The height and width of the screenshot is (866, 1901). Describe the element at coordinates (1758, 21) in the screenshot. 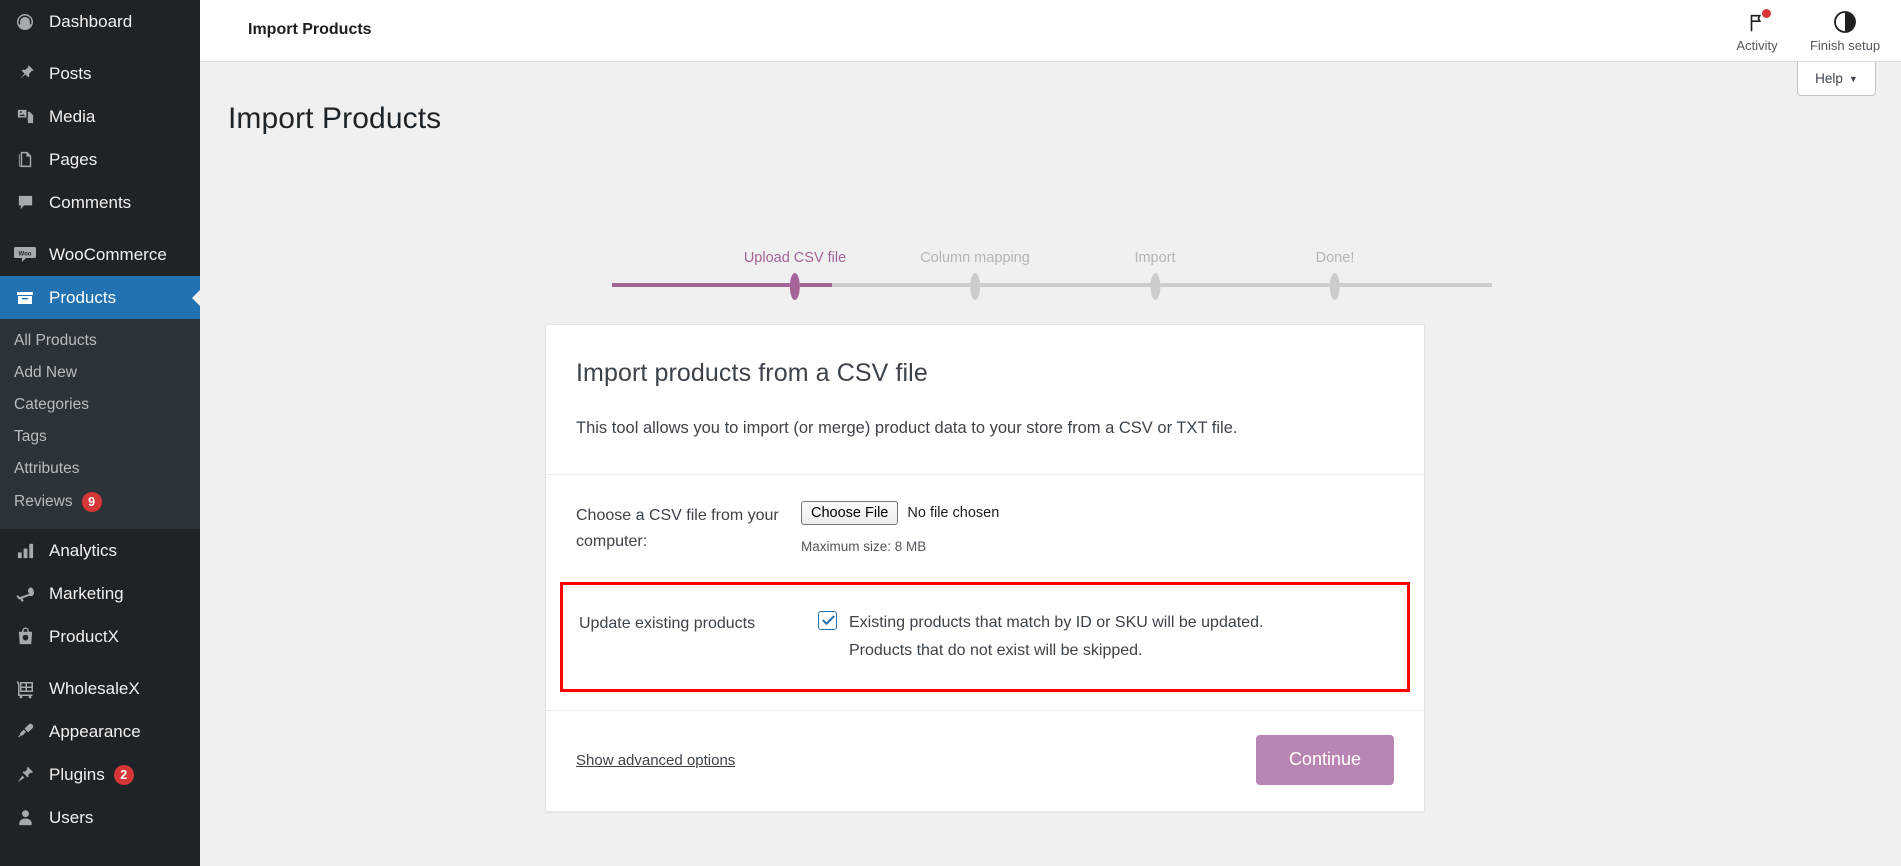

I see `flag-icon` at that location.